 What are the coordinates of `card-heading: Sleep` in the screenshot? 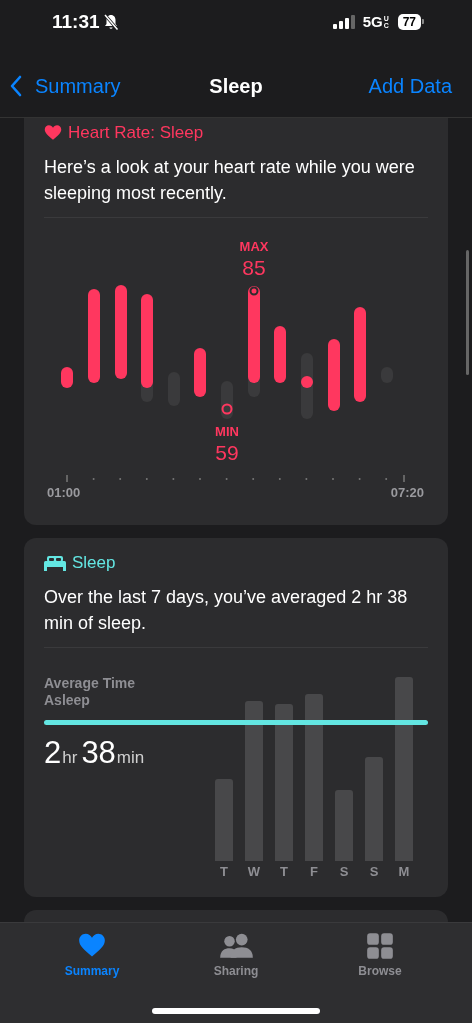 It's located at (94, 563).